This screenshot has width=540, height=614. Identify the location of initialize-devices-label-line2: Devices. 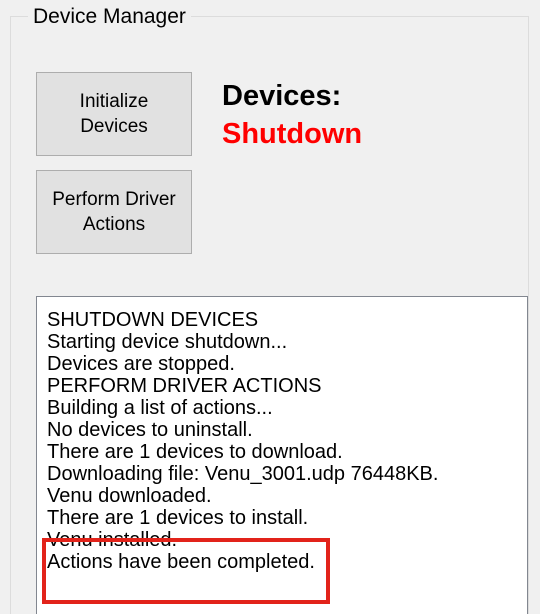
(114, 126).